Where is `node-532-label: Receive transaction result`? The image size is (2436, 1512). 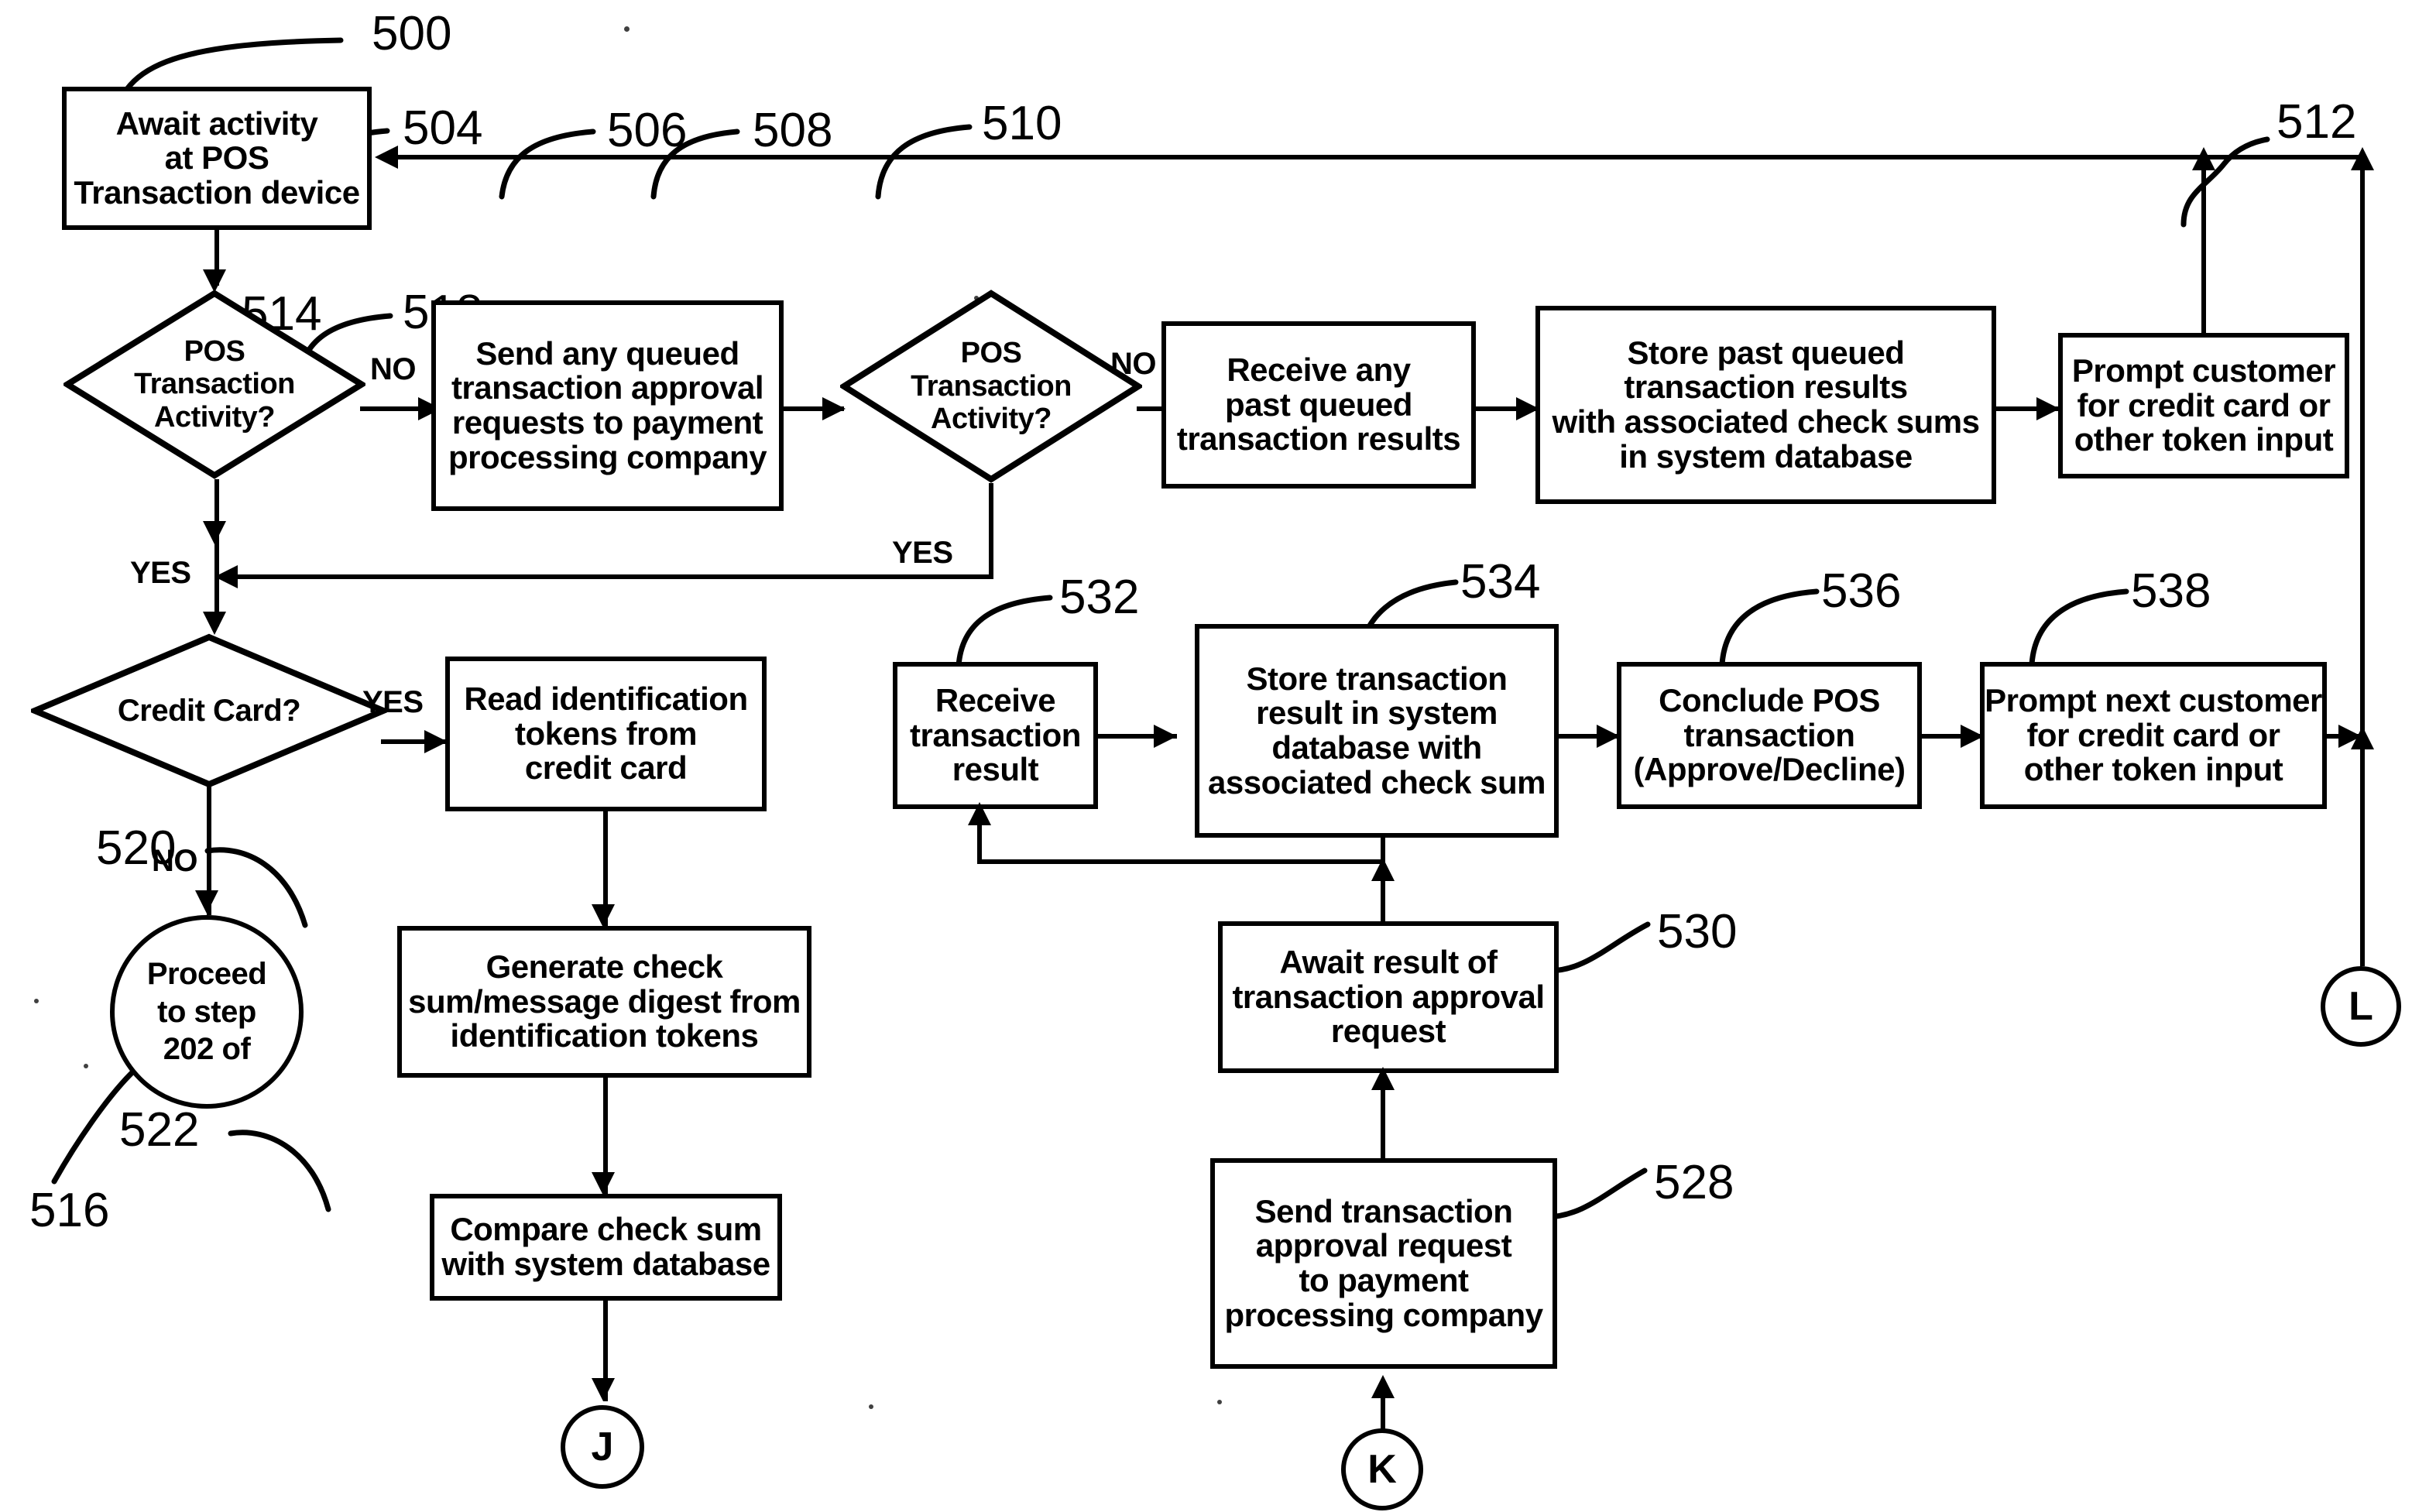
node-532-label: Receive transaction result is located at coordinates (995, 735).